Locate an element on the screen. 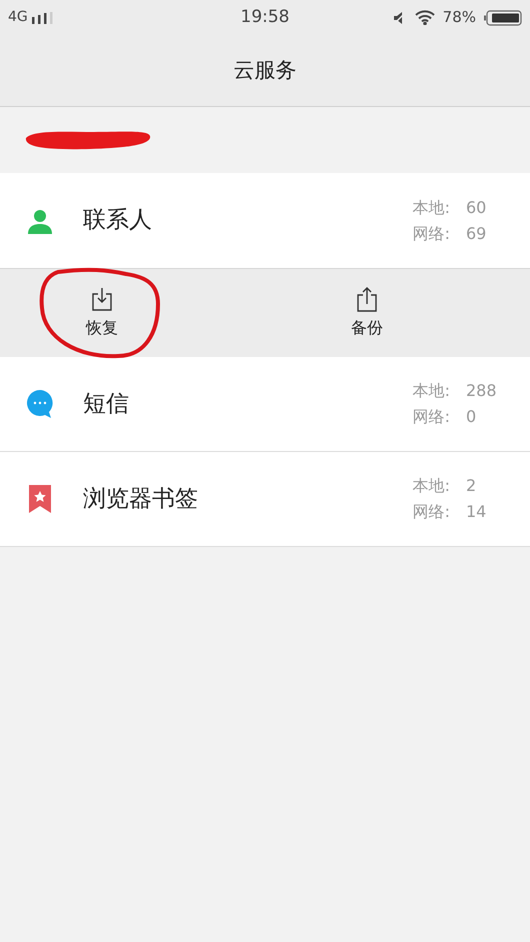  stat-value: 288 is located at coordinates (482, 391).